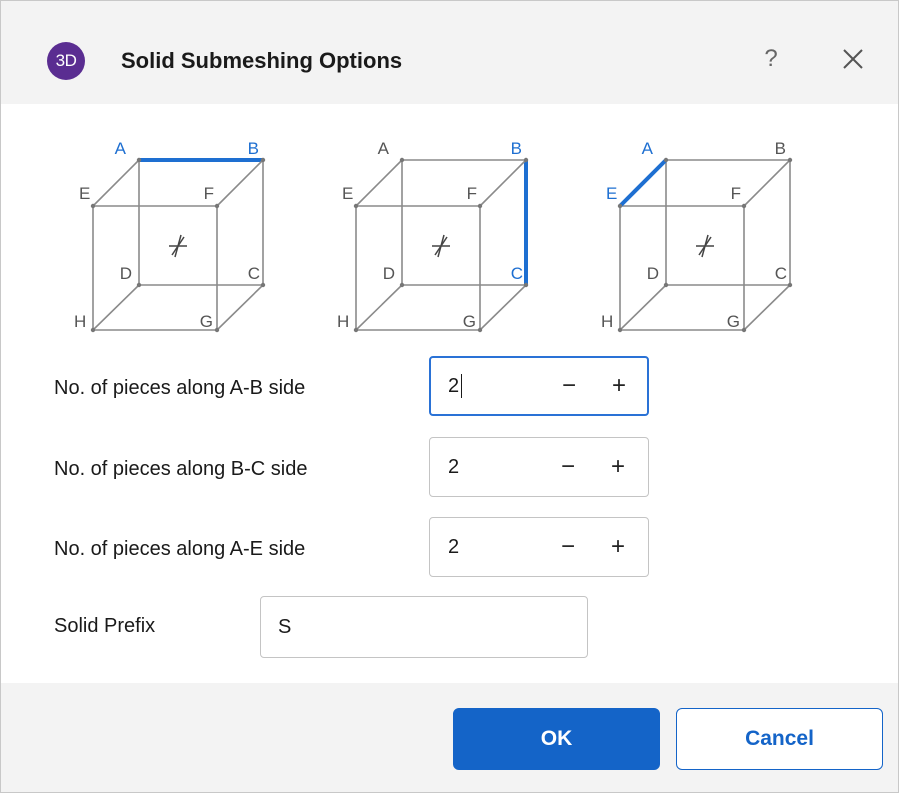 This screenshot has height=793, width=899. I want to click on ab-pieces-stepper: 2 − +, so click(539, 386).